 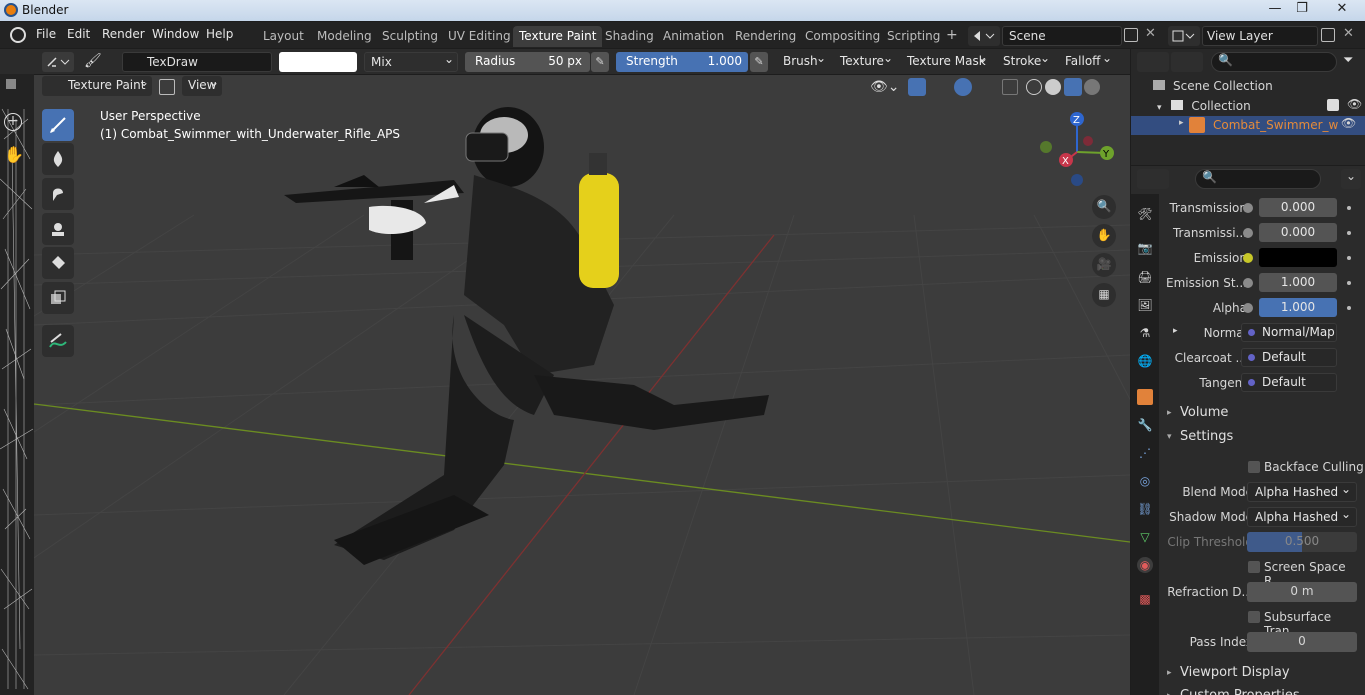 What do you see at coordinates (1145, 248) in the screenshot?
I see `render-tab-icon: 📷` at bounding box center [1145, 248].